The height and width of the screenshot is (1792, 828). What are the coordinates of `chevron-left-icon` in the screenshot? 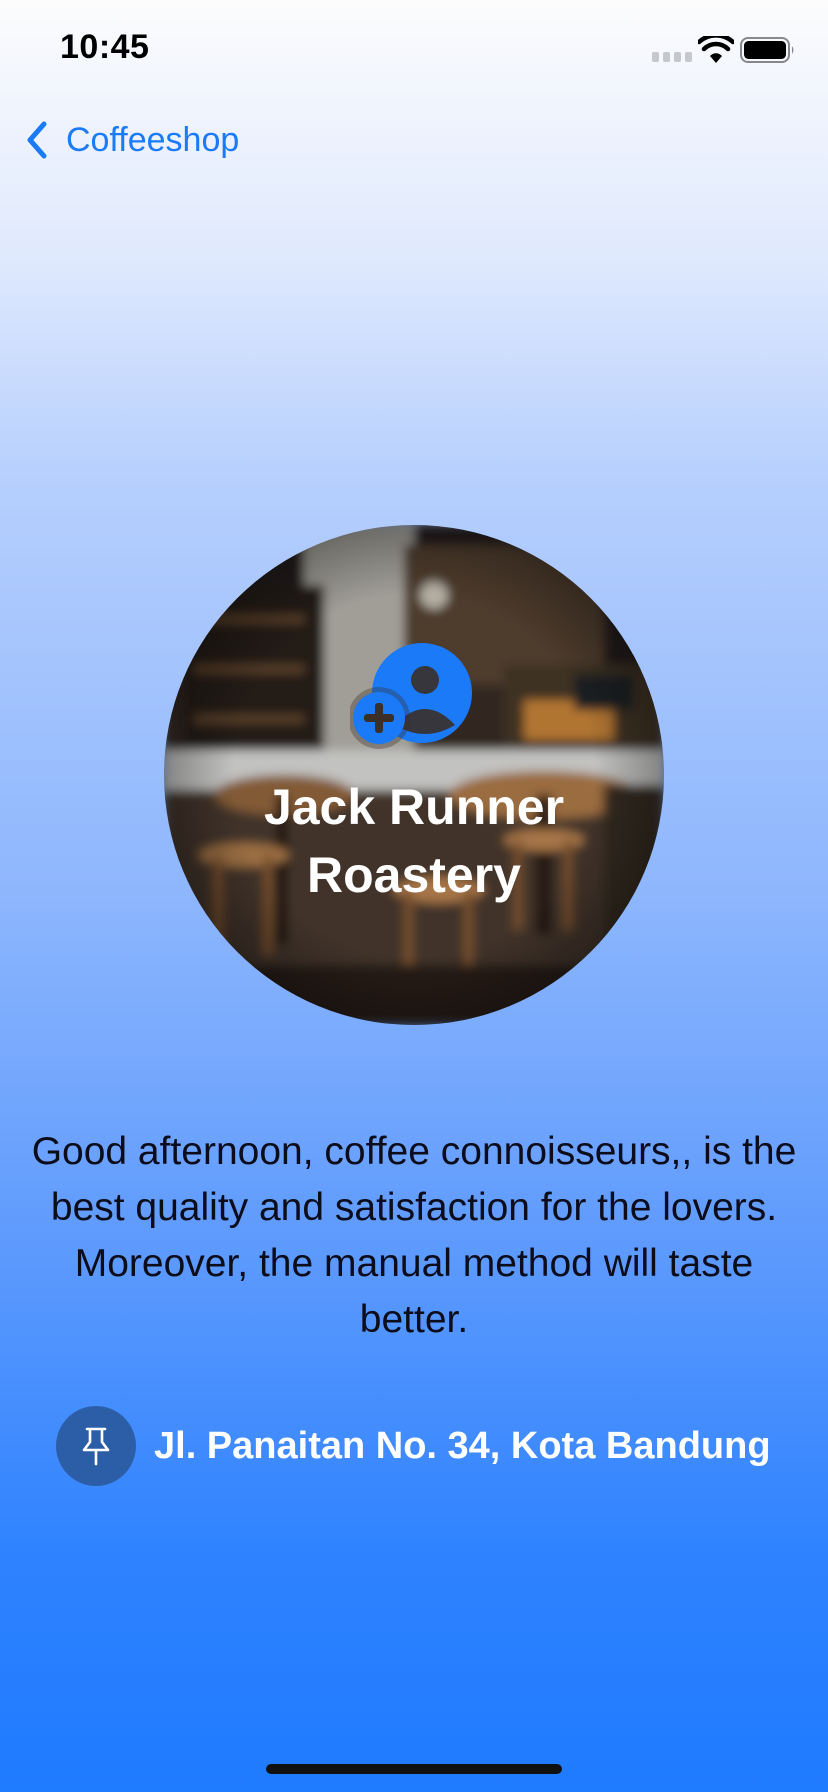 It's located at (37, 140).